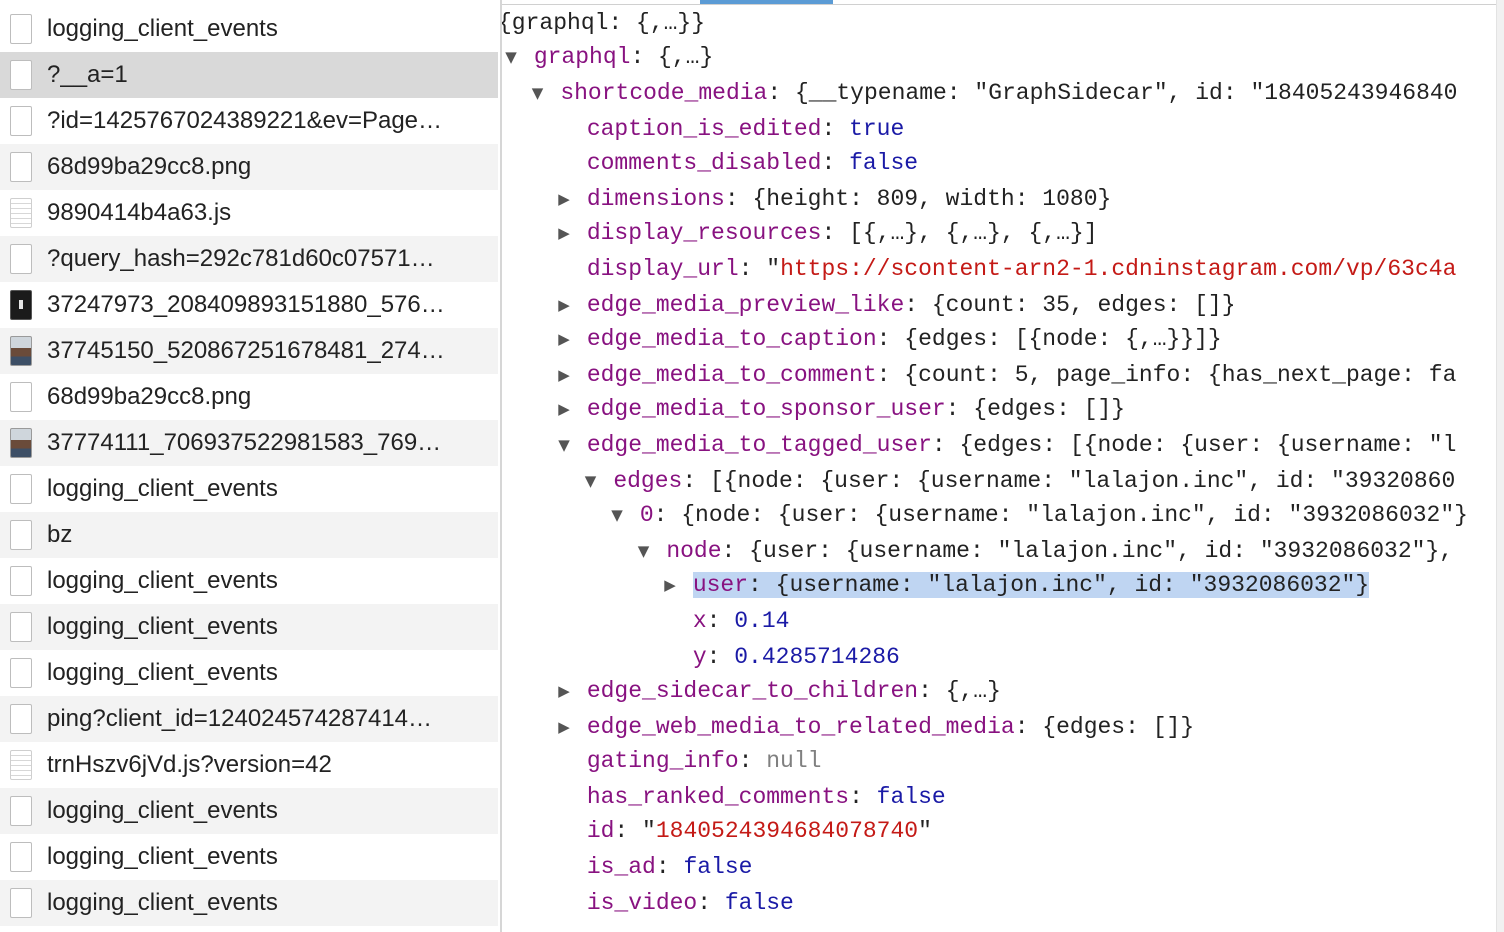  I want to click on json-key: y, so click(699, 657).